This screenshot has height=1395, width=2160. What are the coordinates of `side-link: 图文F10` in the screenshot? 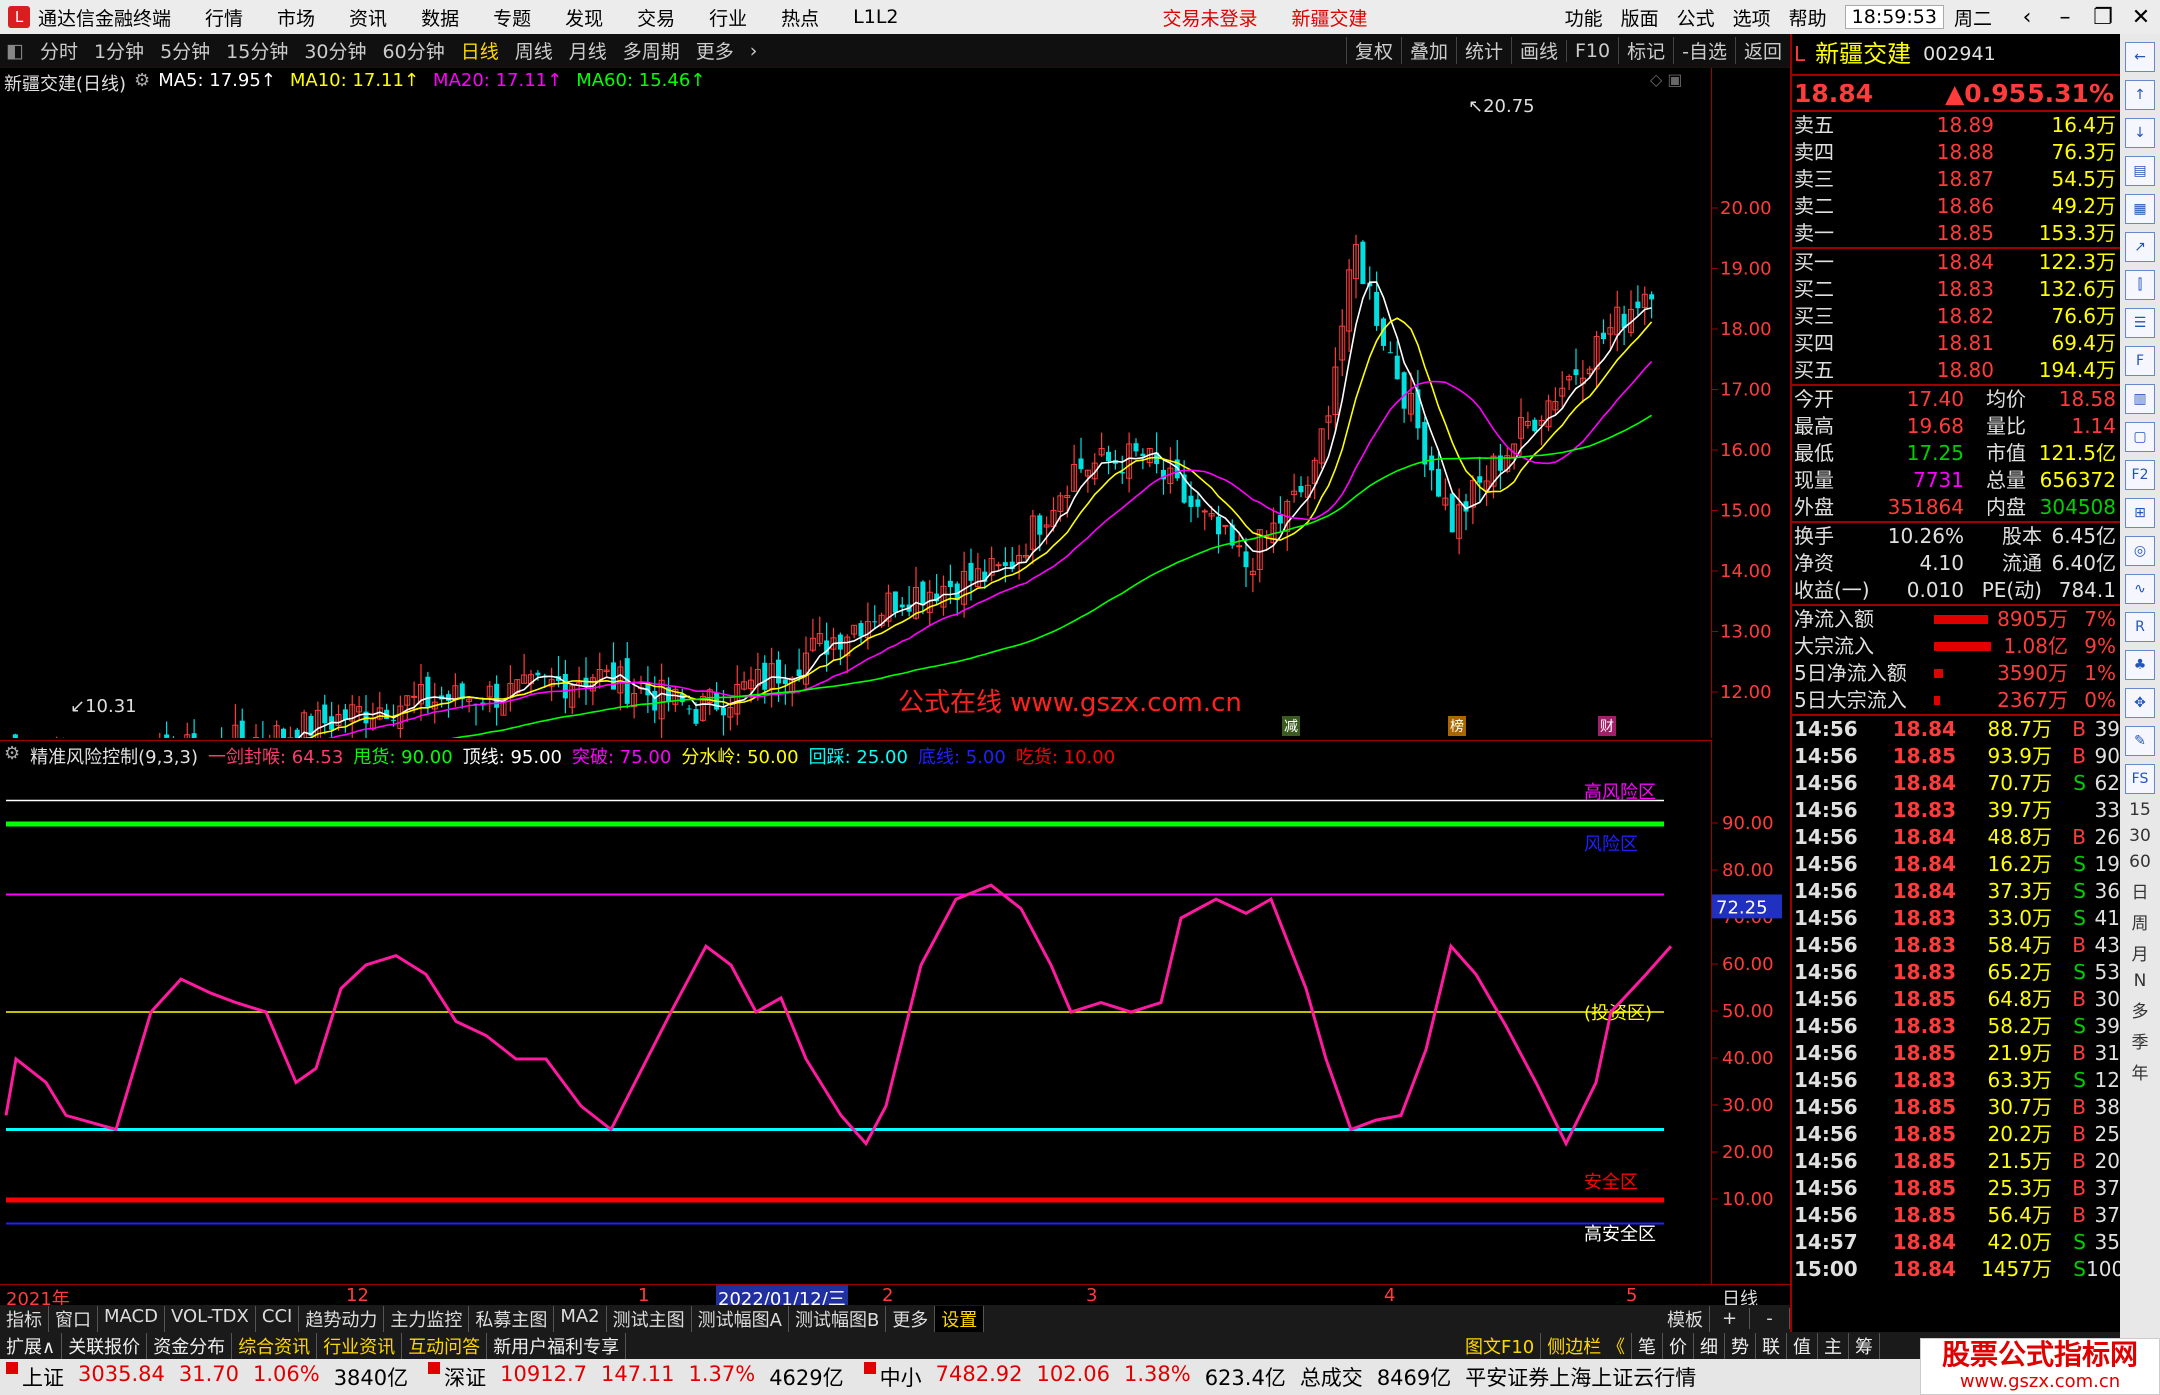 It's located at (1500, 1345).